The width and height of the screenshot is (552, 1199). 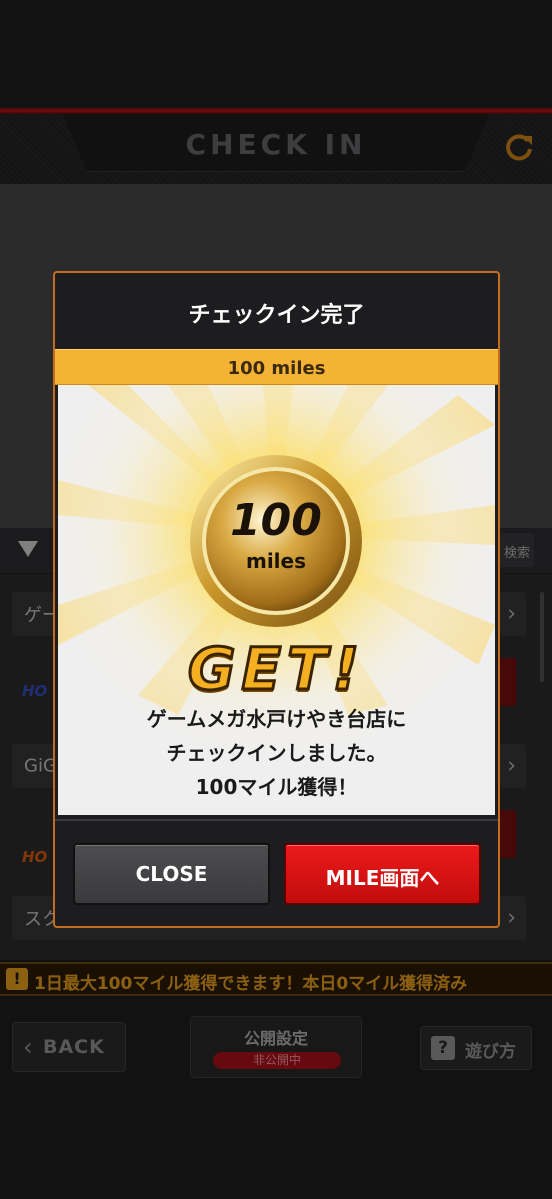 What do you see at coordinates (276, 520) in the screenshot?
I see `coin-value: 100` at bounding box center [276, 520].